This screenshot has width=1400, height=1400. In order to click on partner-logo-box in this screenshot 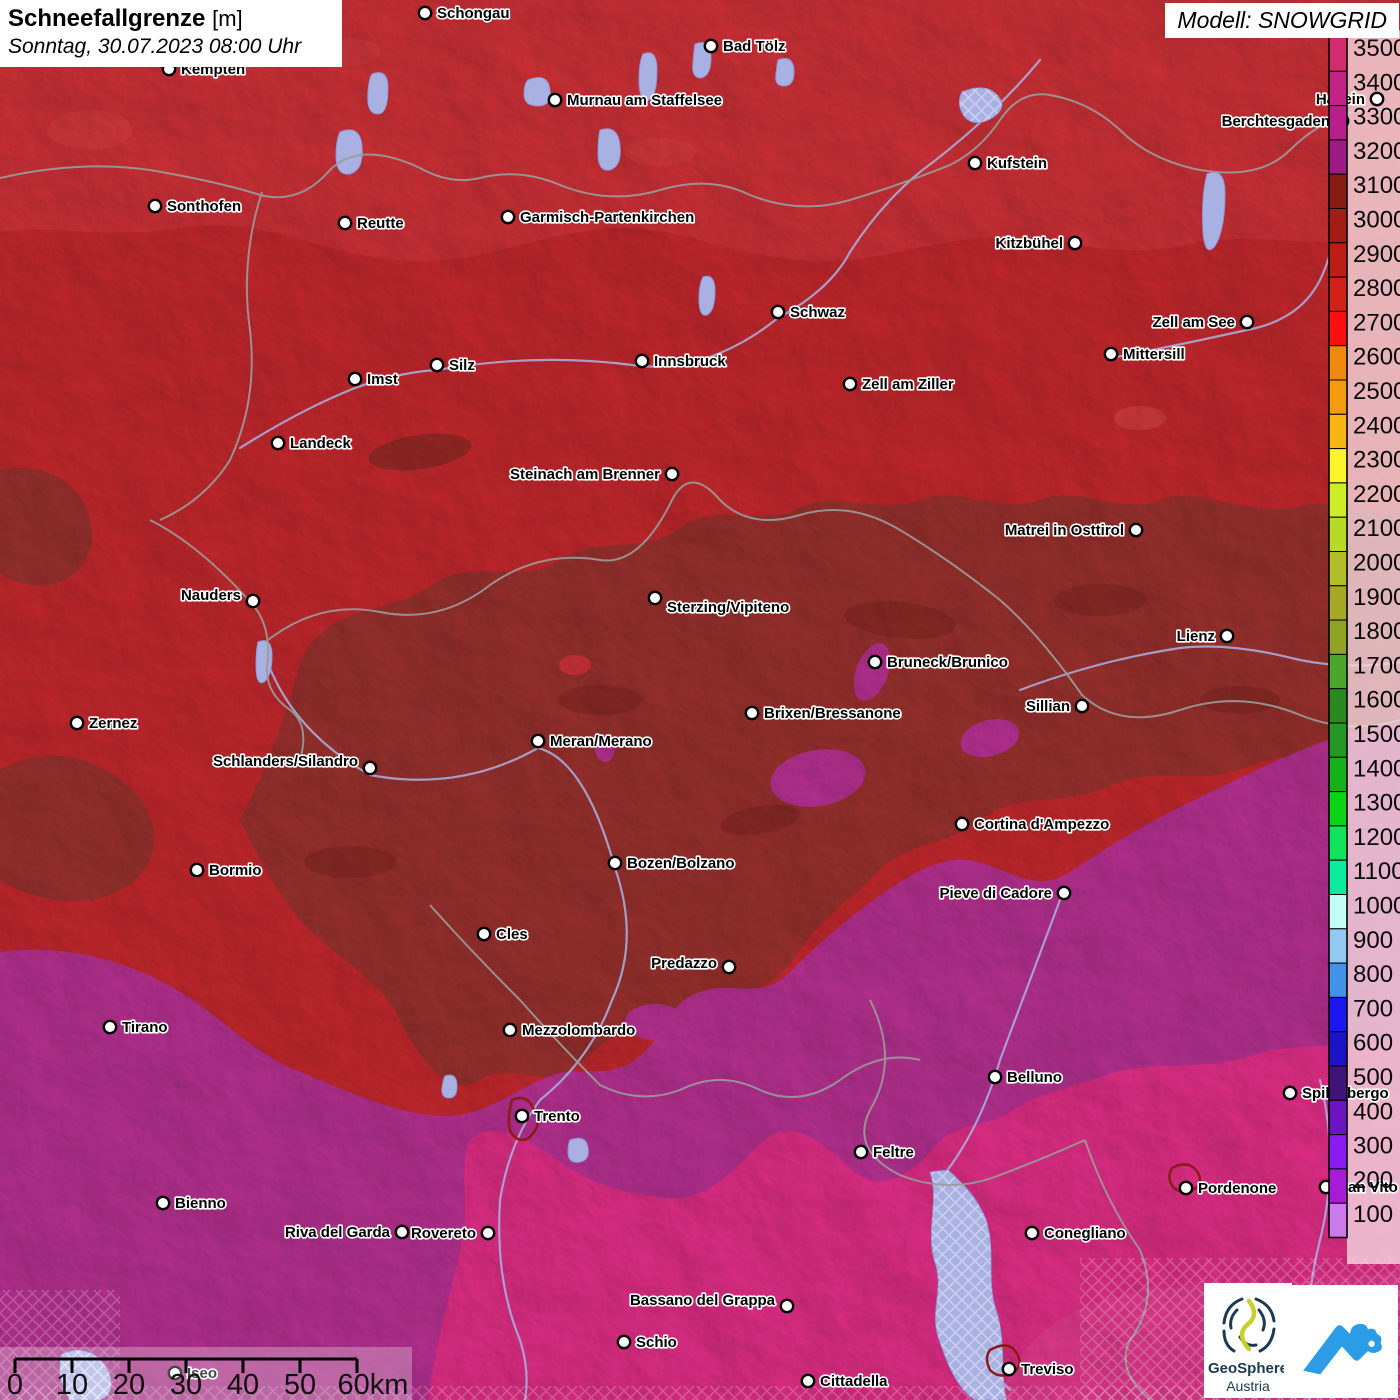, I will do `click(1341, 1341)`.